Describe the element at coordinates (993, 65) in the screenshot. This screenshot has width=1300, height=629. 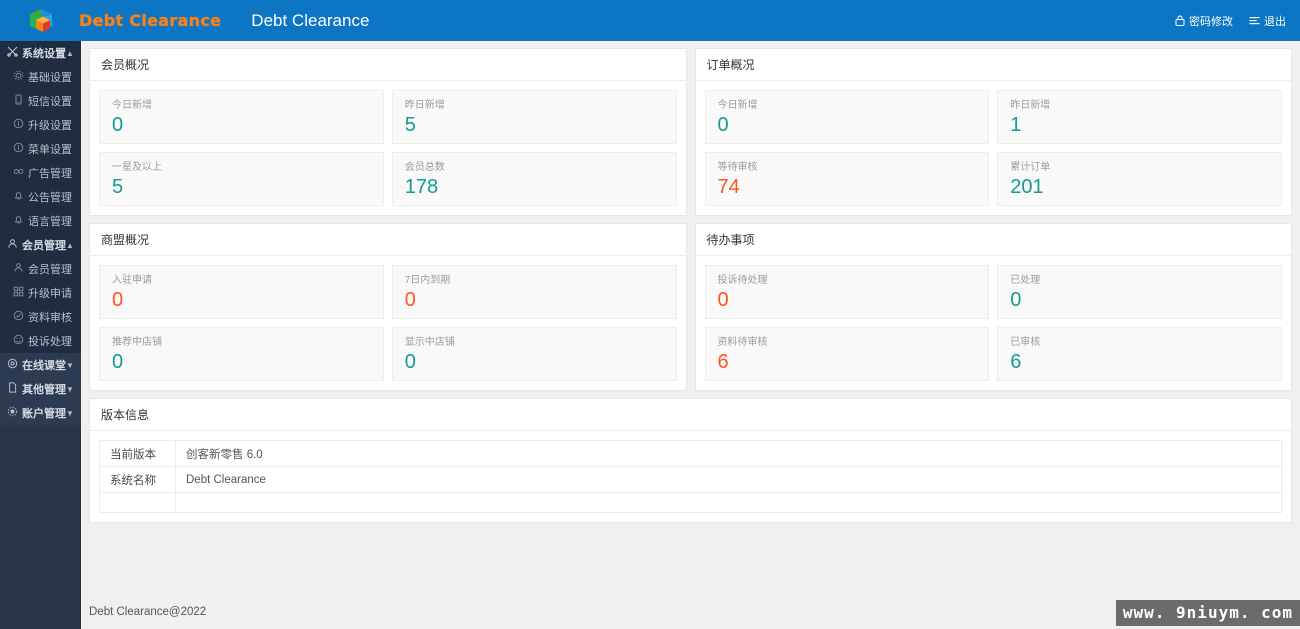
I see `card-title: 订单概况` at that location.